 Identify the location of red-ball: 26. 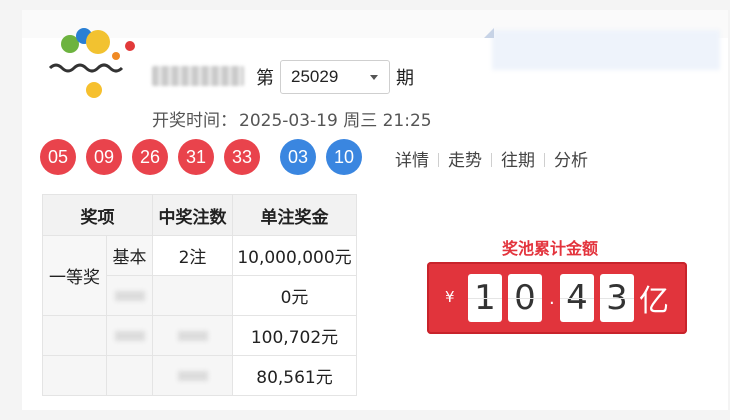
(150, 157).